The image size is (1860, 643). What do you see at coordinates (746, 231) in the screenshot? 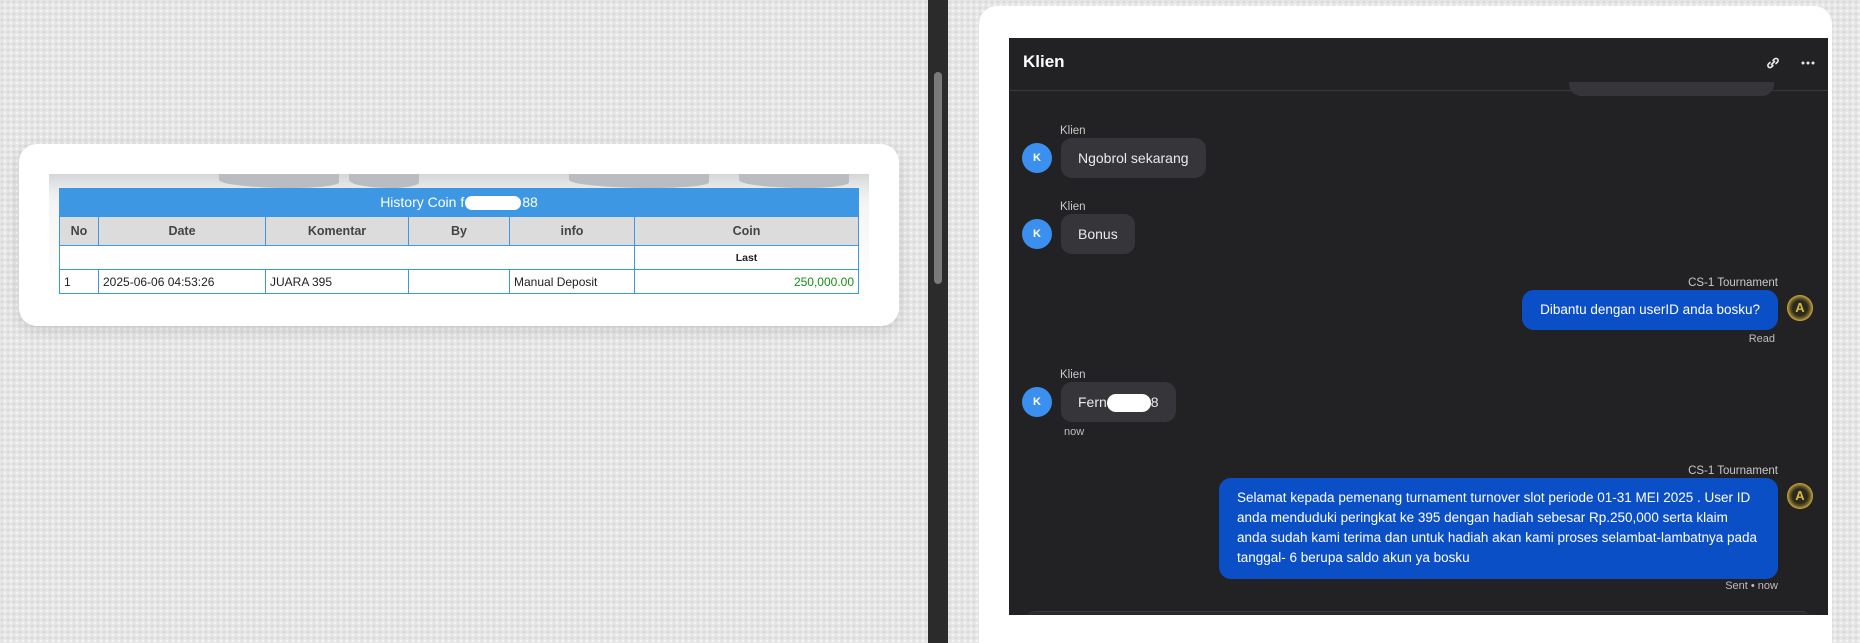
I see `column-header-coin: Coin` at bounding box center [746, 231].